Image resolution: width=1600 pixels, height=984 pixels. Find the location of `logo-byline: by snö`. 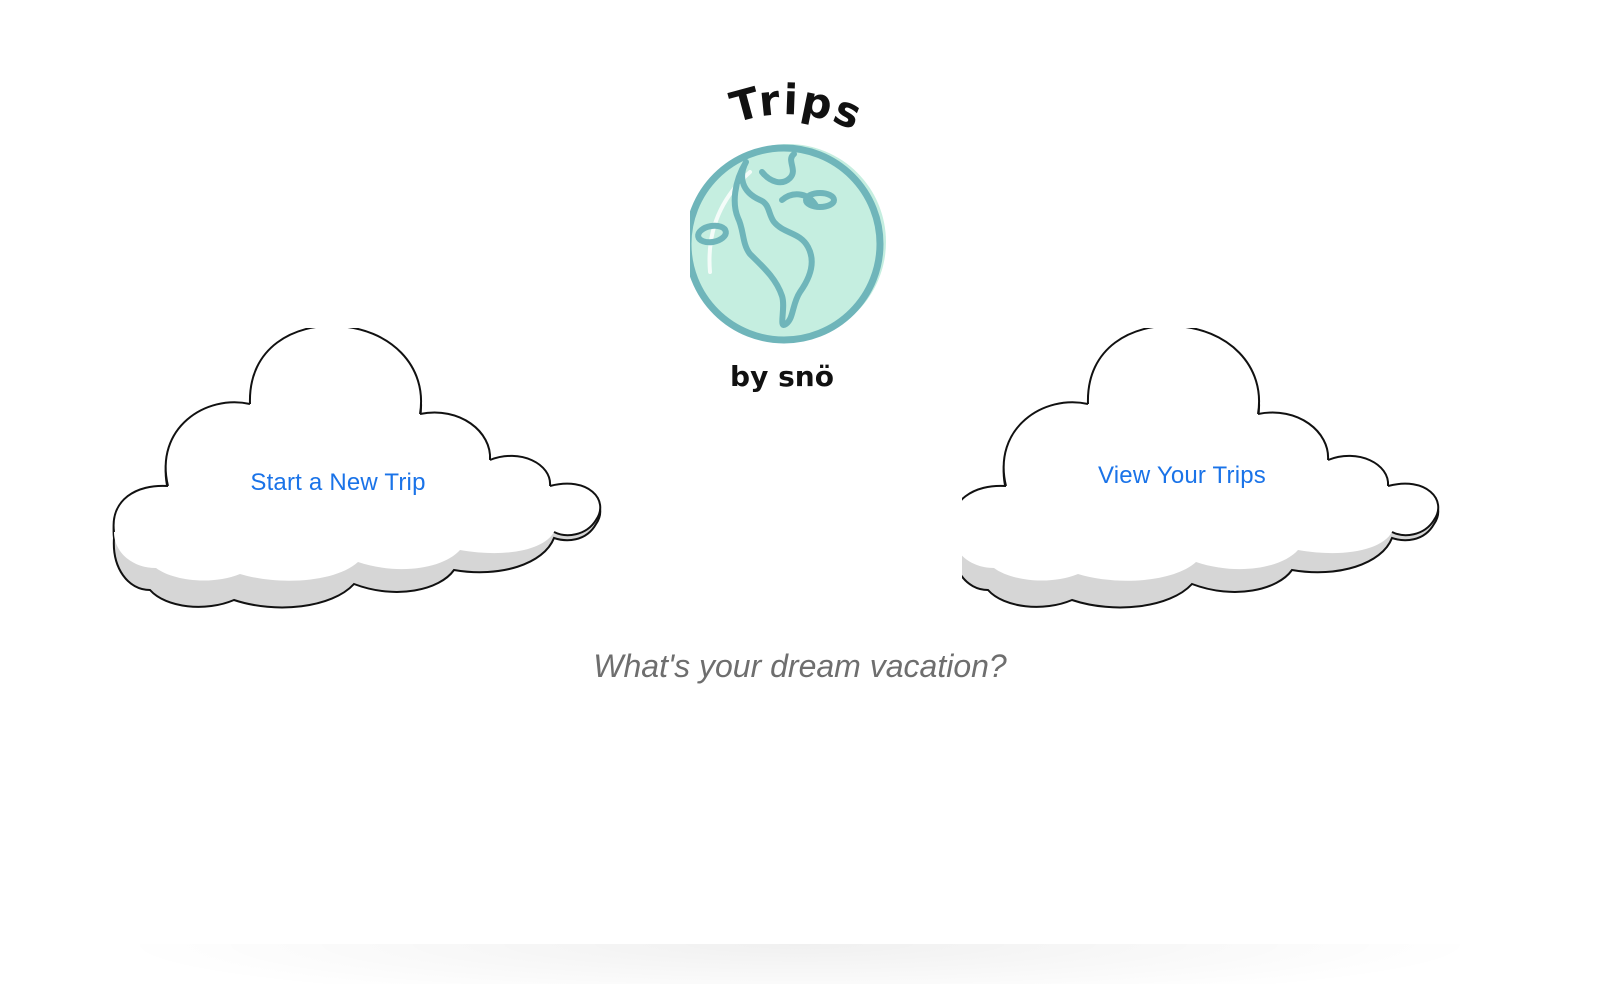

logo-byline: by snö is located at coordinates (782, 376).